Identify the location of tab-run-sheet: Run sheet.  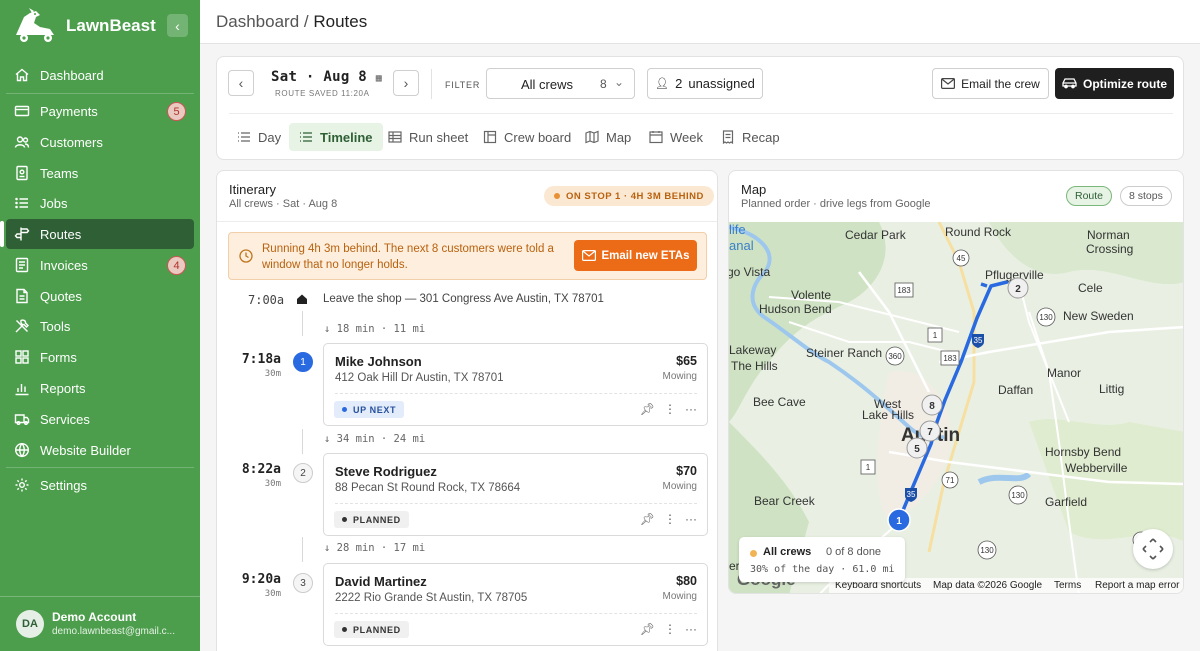
(428, 137).